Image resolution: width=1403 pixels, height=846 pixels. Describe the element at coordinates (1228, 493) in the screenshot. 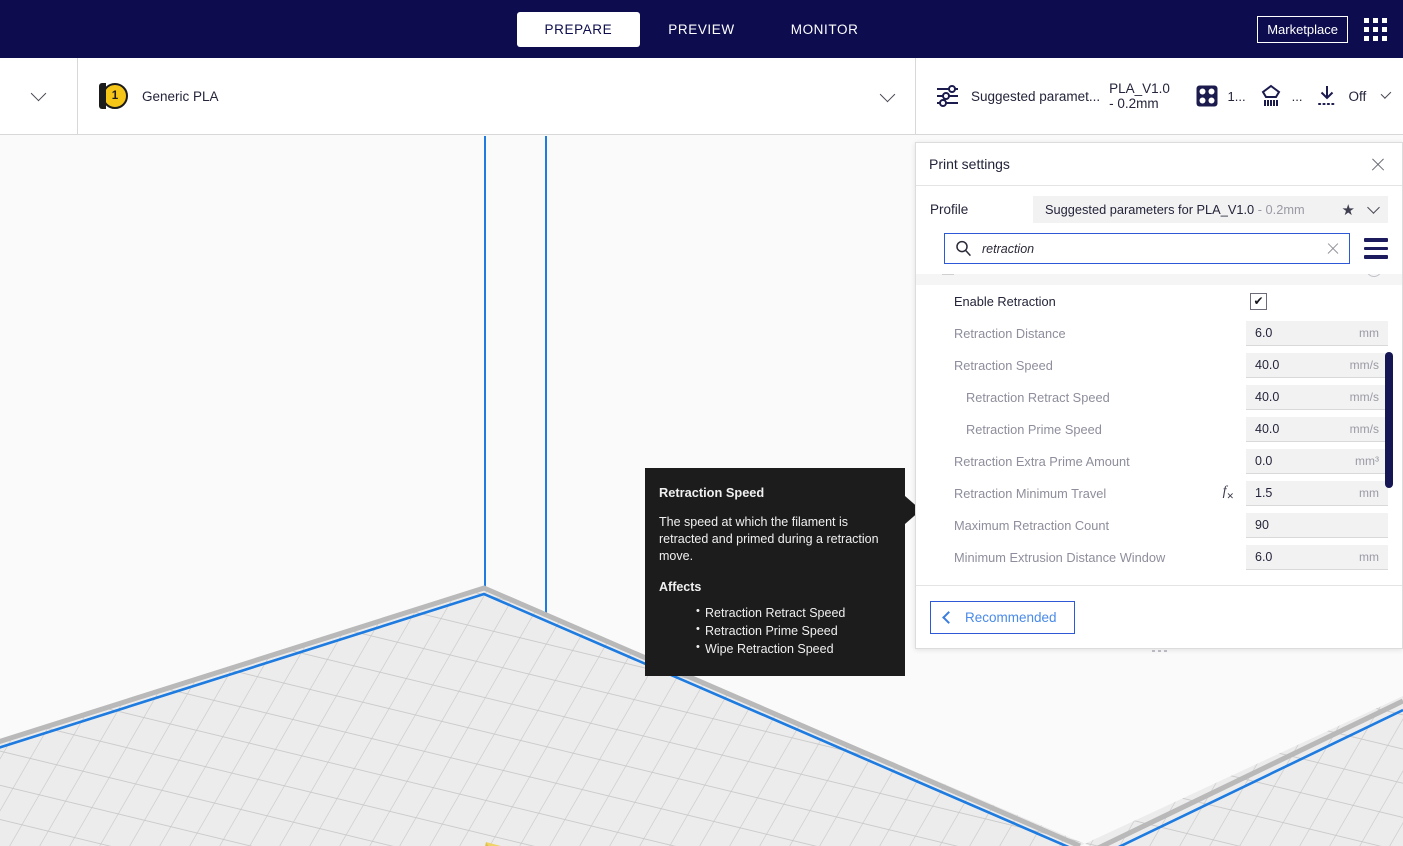

I see `formula-fx-icon: f✕` at that location.